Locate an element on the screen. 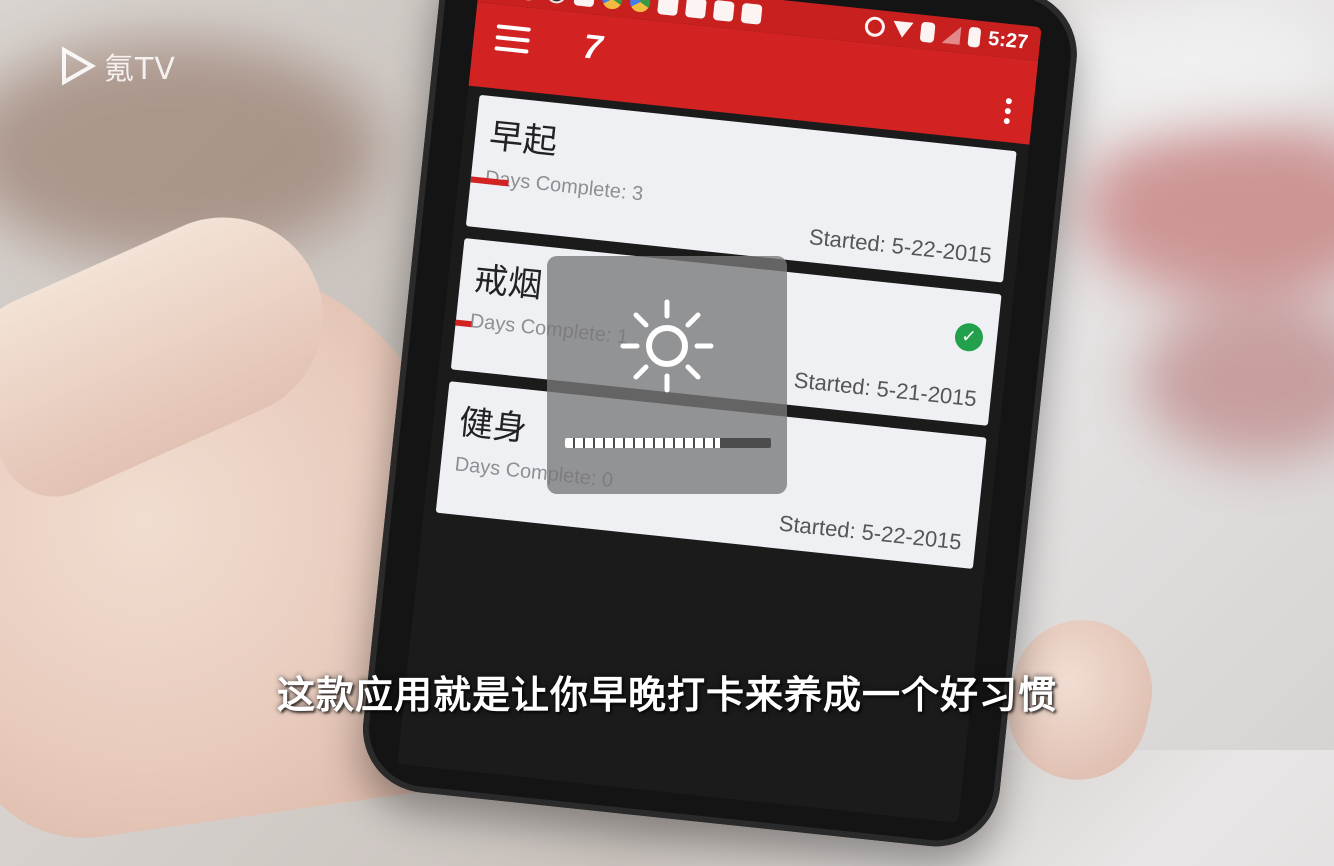  wifi-icon is located at coordinates (902, 29).